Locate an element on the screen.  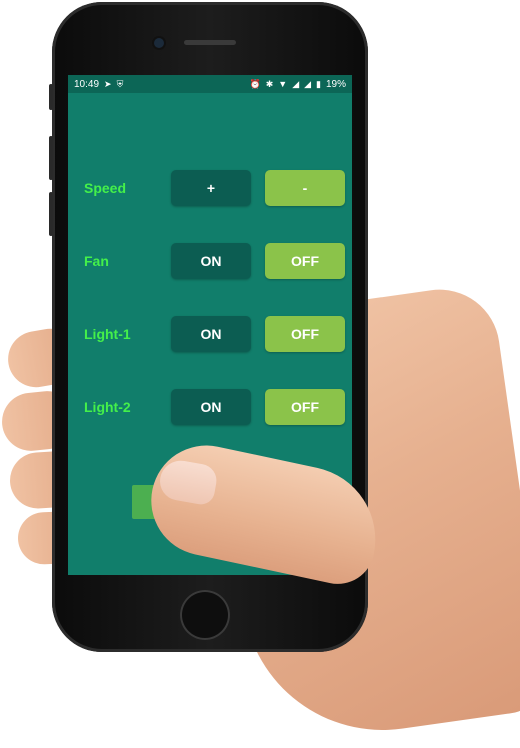
status-bar: 10:49 ➤ ⛨ ⏰ ✱ ▼ ◢ ◢ ▮ 19% is located at coordinates (210, 84).